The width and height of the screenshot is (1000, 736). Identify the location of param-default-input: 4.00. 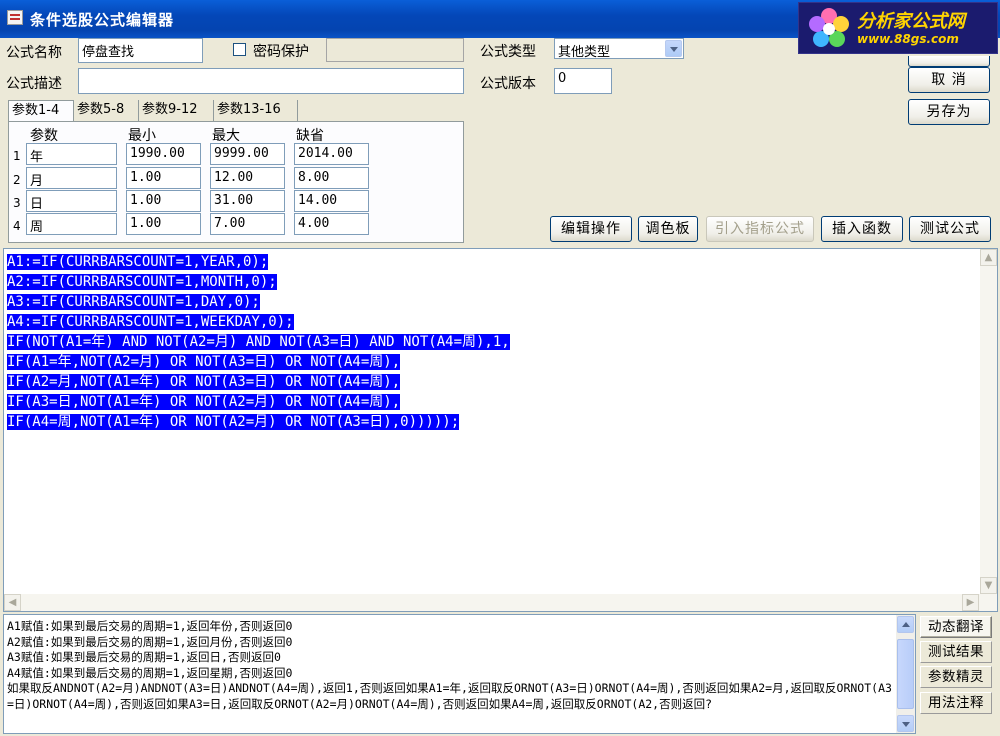
(331, 224).